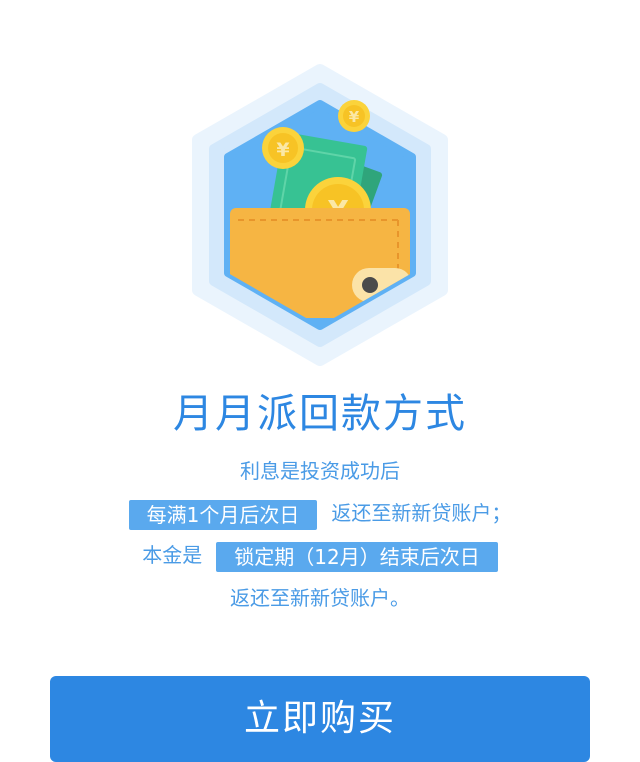 Image resolution: width=640 pixels, height=762 pixels. What do you see at coordinates (421, 513) in the screenshot?
I see `description-text: 返还至新新贷账户；` at bounding box center [421, 513].